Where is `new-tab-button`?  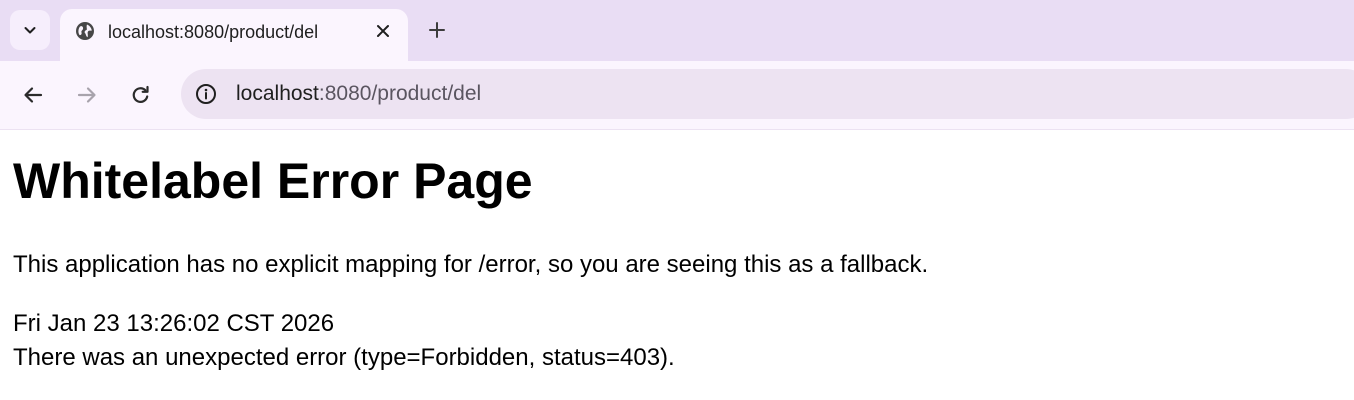
new-tab-button is located at coordinates (437, 30).